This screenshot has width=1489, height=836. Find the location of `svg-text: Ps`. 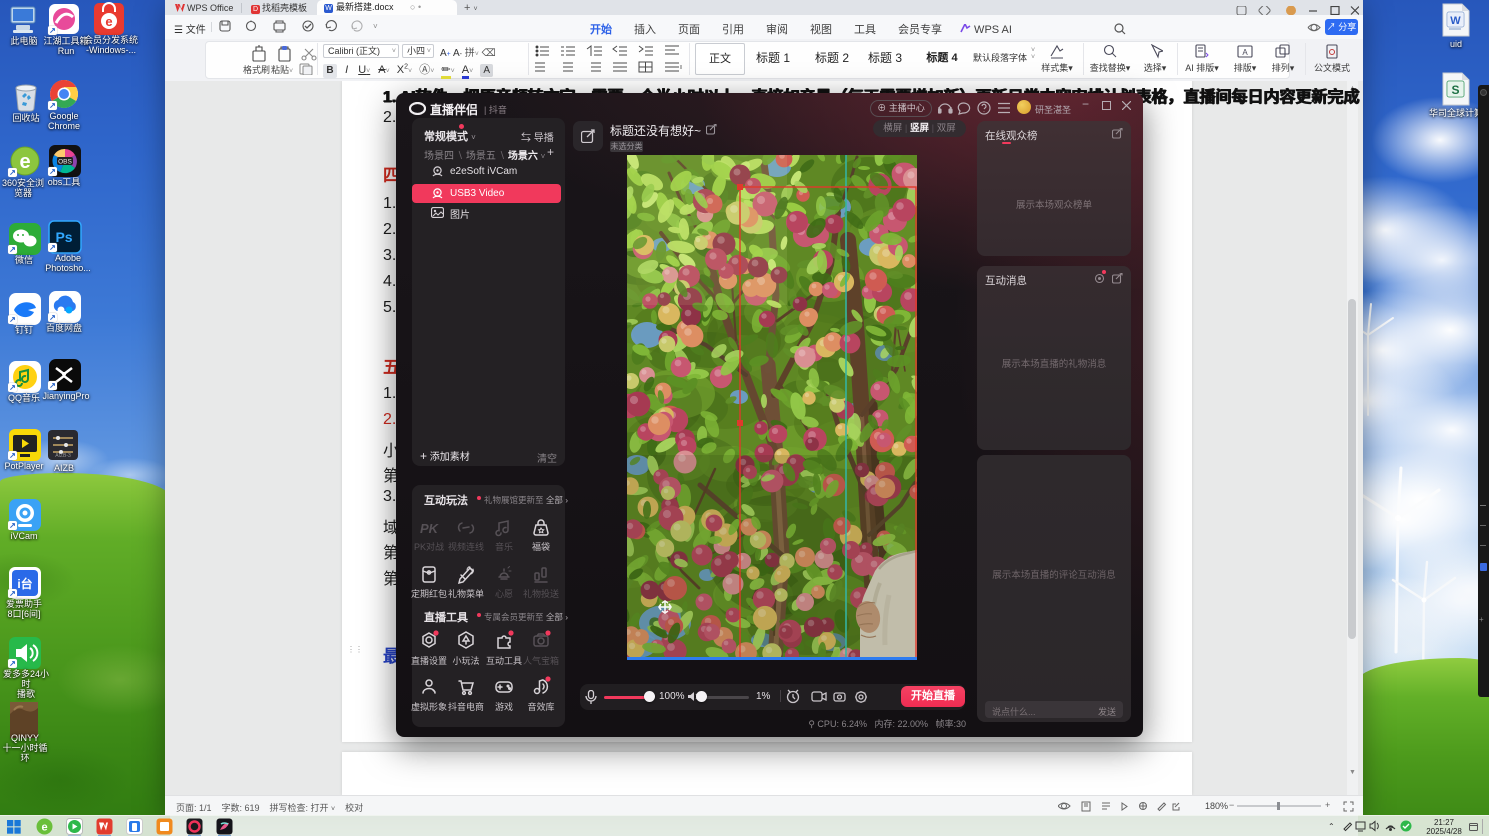

svg-text: Ps is located at coordinates (63, 237).